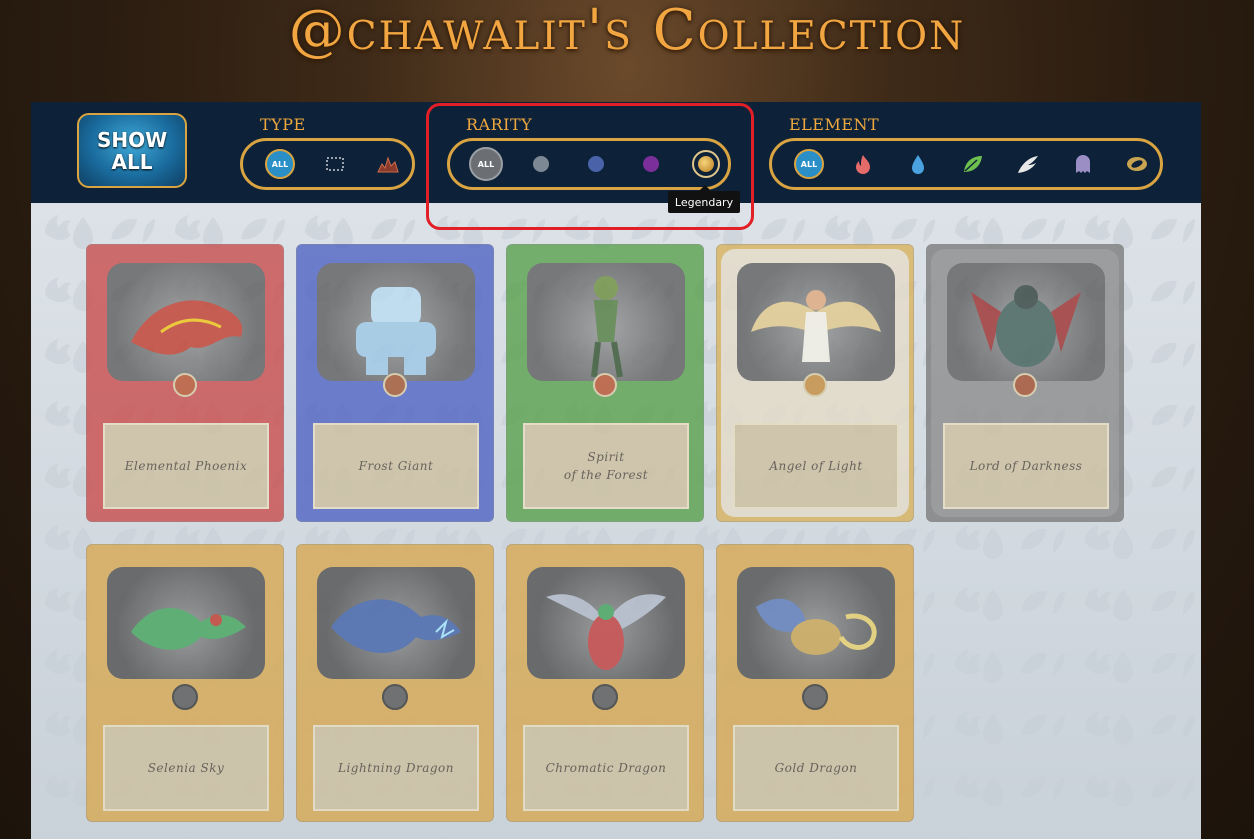  I want to click on card-lord-of-darkness: Lord of Darkness, so click(1025, 383).